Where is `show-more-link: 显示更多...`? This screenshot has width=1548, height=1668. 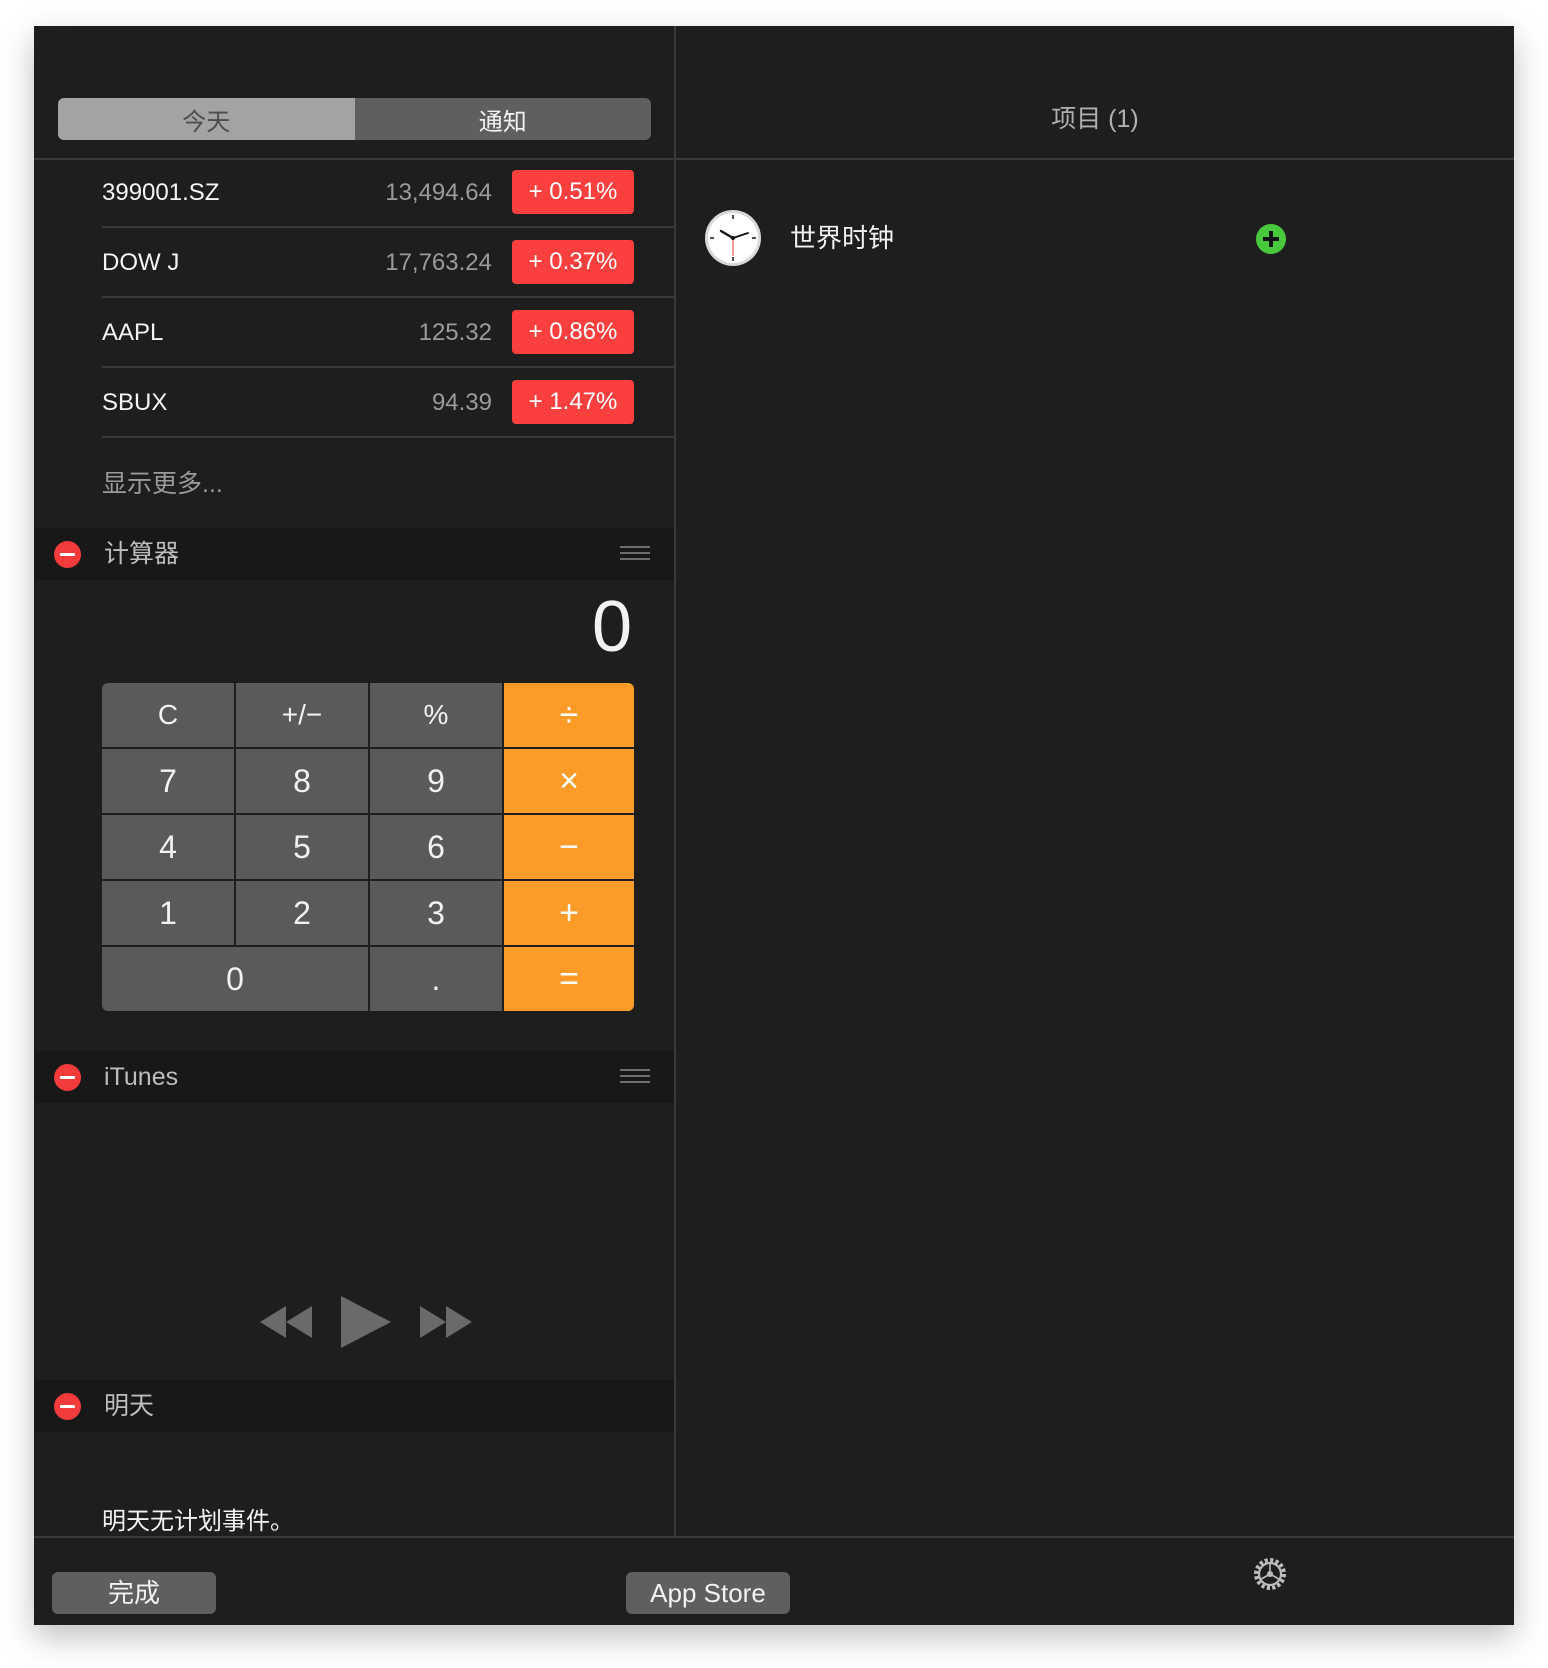 show-more-link: 显示更多... is located at coordinates (162, 482).